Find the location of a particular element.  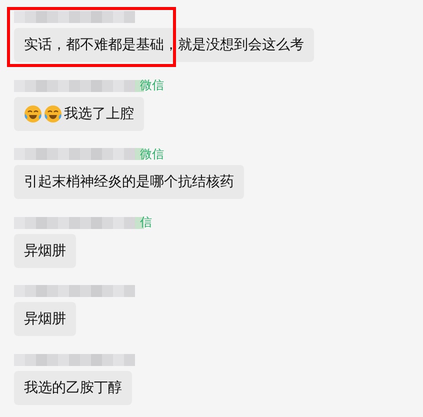

message-bubble: 引起末梢神经炎的是哪个抗结核药 is located at coordinates (129, 182).